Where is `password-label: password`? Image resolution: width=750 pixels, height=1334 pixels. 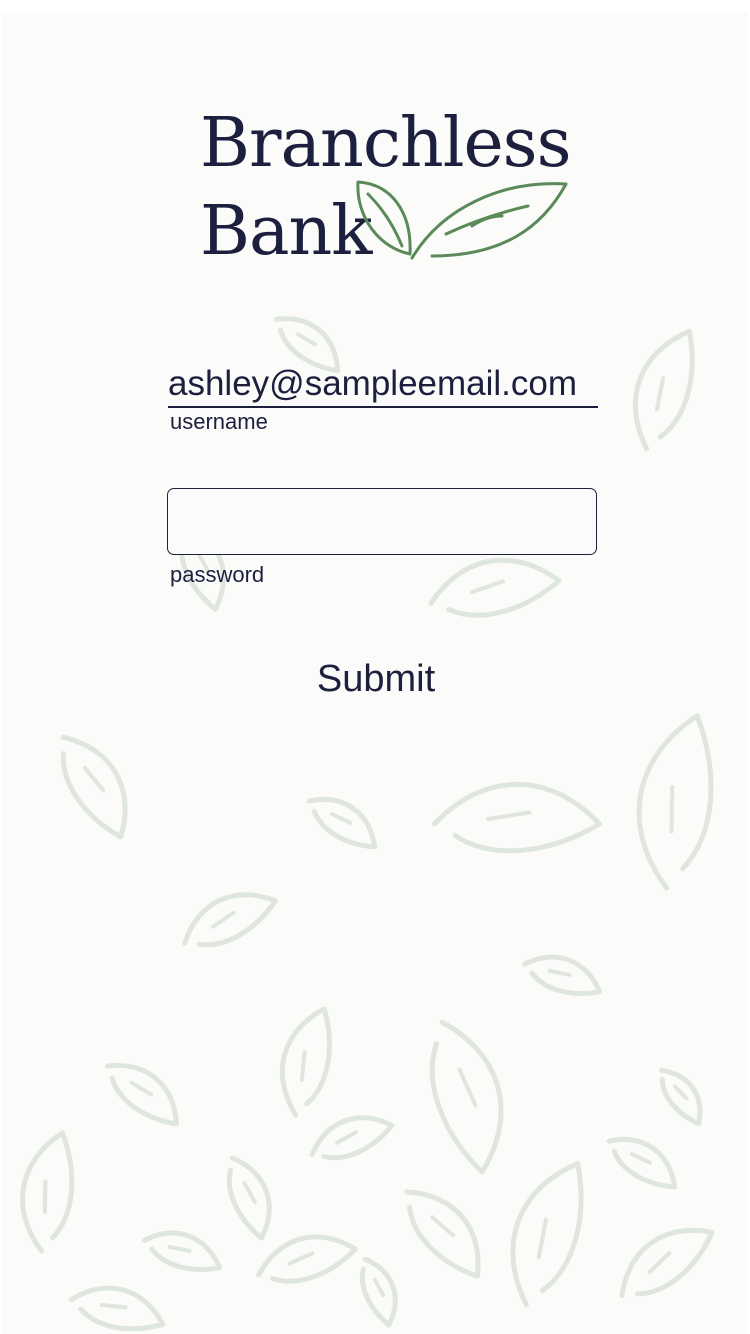 password-label: password is located at coordinates (217, 574).